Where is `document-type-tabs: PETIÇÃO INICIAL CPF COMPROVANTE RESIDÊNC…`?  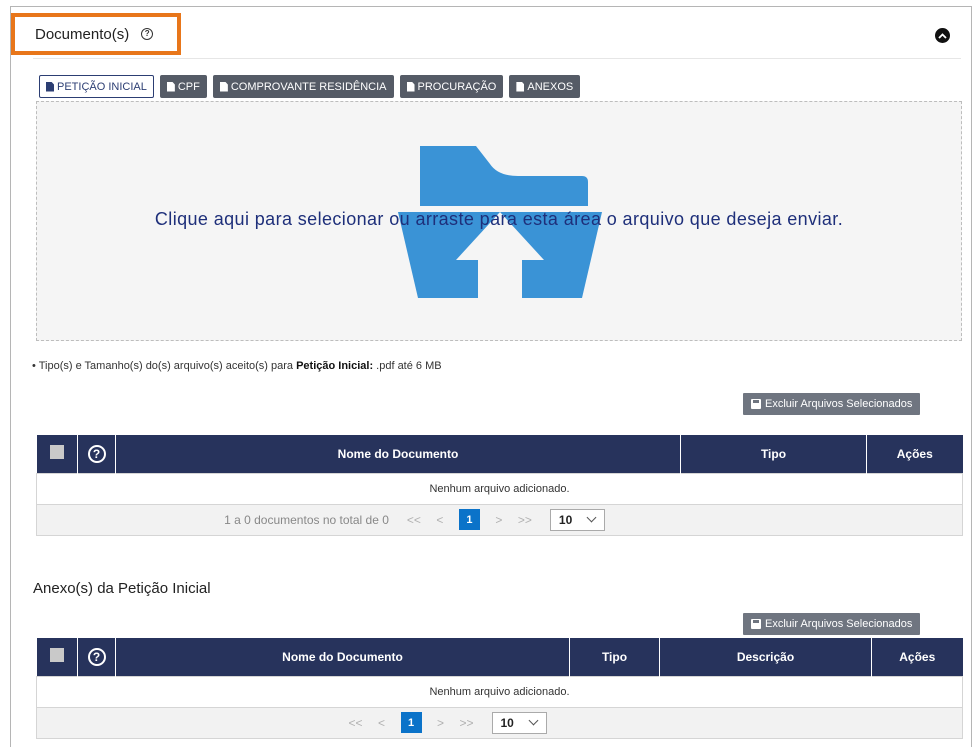
document-type-tabs: PETIÇÃO INICIAL CPF COMPROVANTE RESIDÊNC… is located at coordinates (310, 86).